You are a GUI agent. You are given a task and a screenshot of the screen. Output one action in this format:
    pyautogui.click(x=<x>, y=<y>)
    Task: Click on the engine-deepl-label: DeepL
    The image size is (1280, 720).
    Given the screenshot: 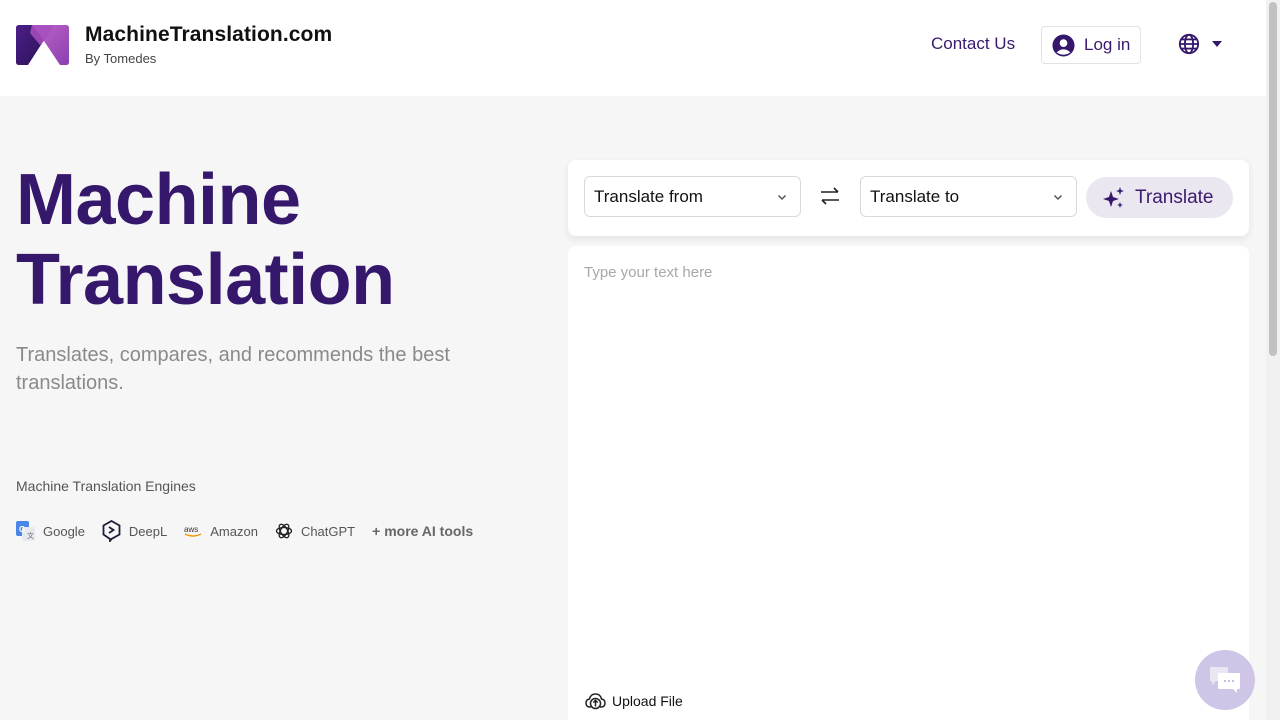 What is the action you would take?
    pyautogui.click(x=148, y=531)
    